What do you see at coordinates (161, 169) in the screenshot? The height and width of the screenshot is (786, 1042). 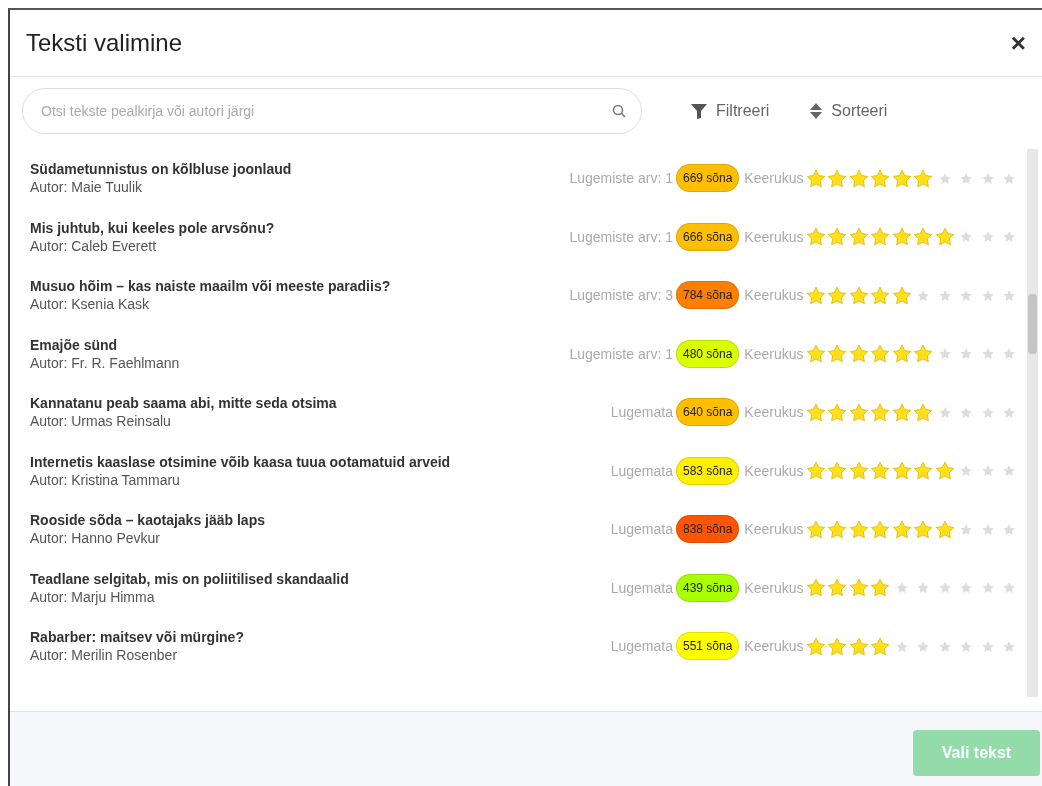 I see `text-title: Südametunnistus on kõlbluse joonlaud` at bounding box center [161, 169].